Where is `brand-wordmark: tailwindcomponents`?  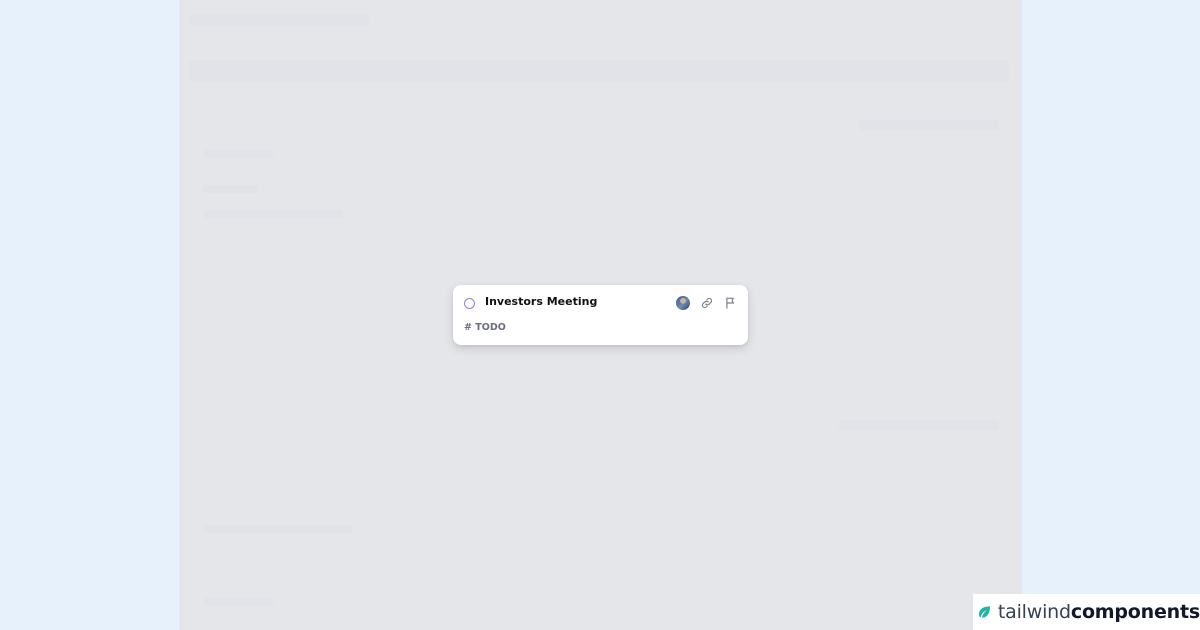
brand-wordmark: tailwindcomponents is located at coordinates (1099, 612).